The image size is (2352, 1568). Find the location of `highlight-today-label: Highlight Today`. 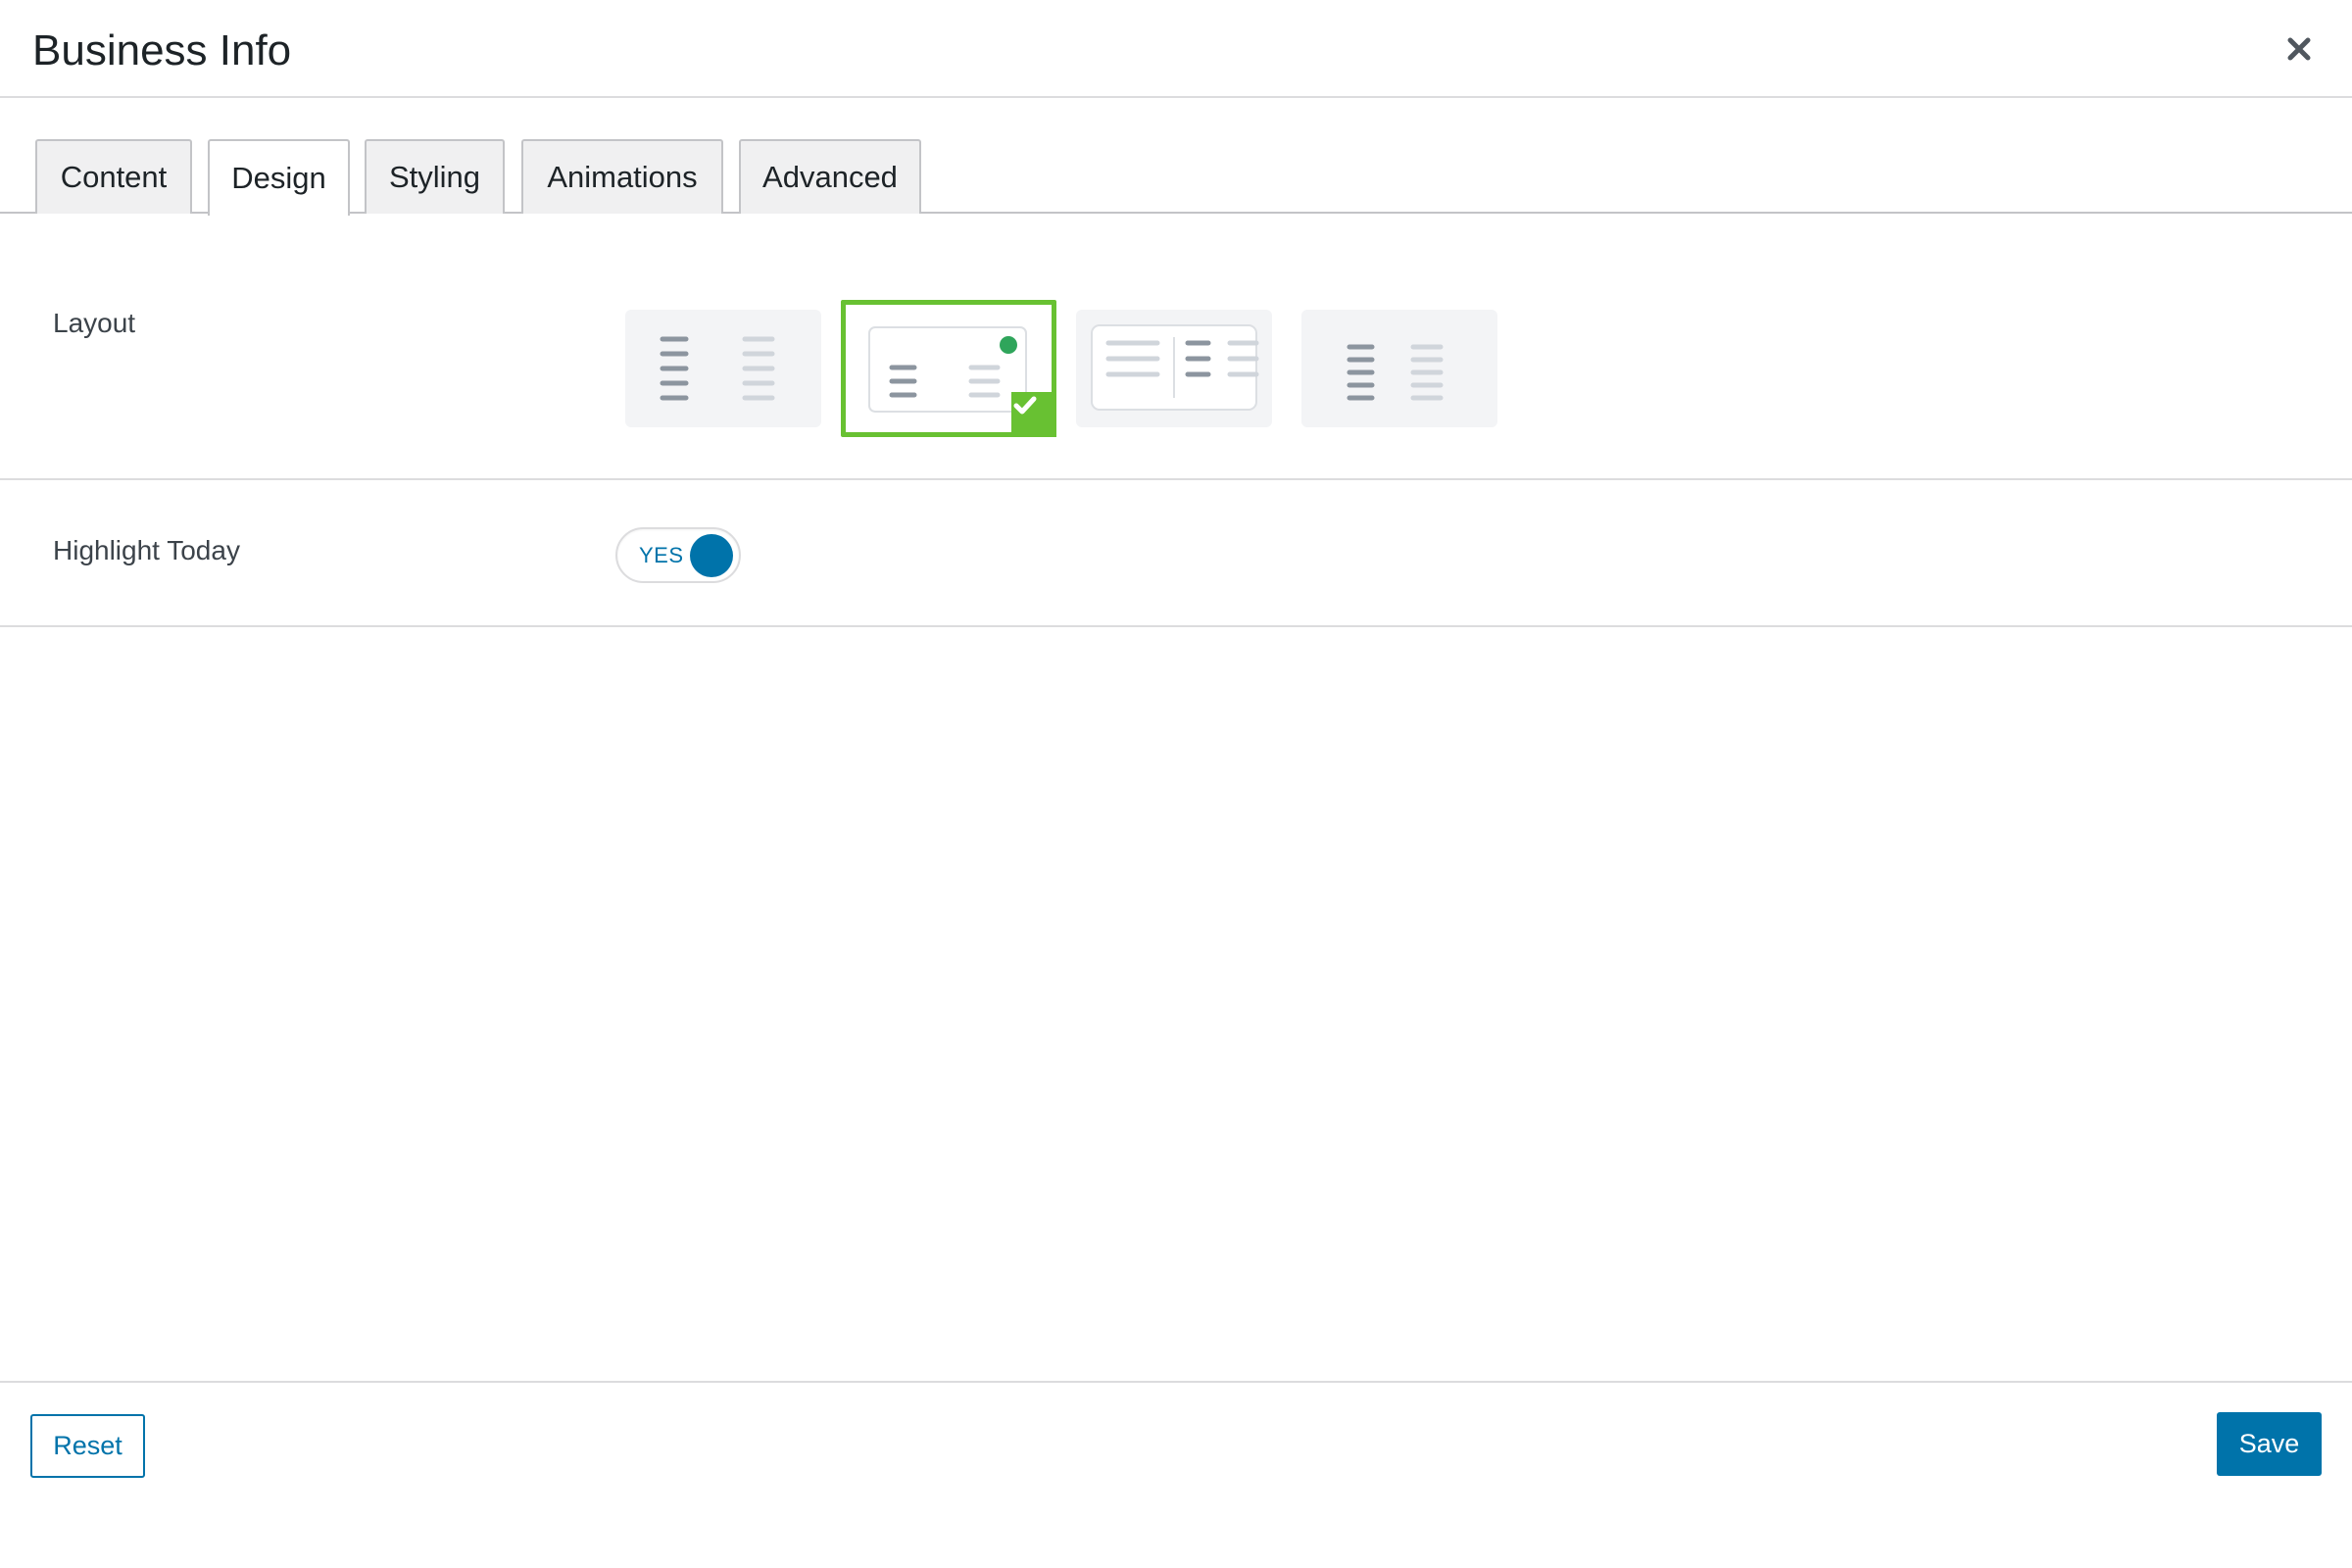

highlight-today-label: Highlight Today is located at coordinates (146, 550).